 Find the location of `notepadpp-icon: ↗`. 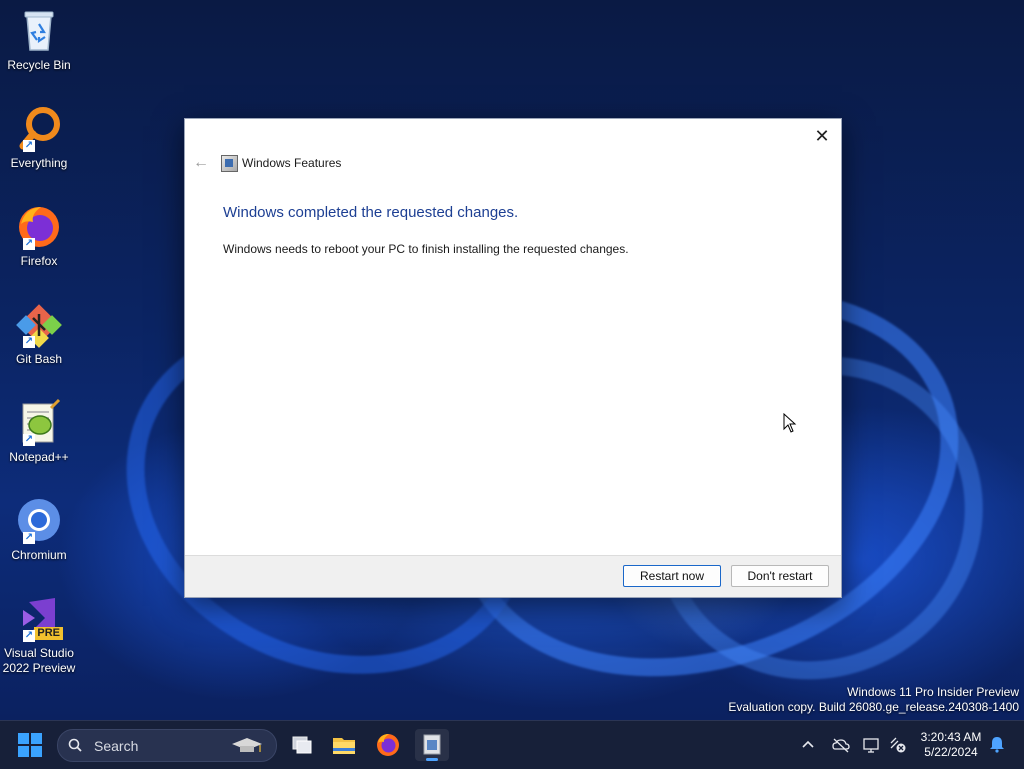

notepadpp-icon: ↗ is located at coordinates (39, 422).